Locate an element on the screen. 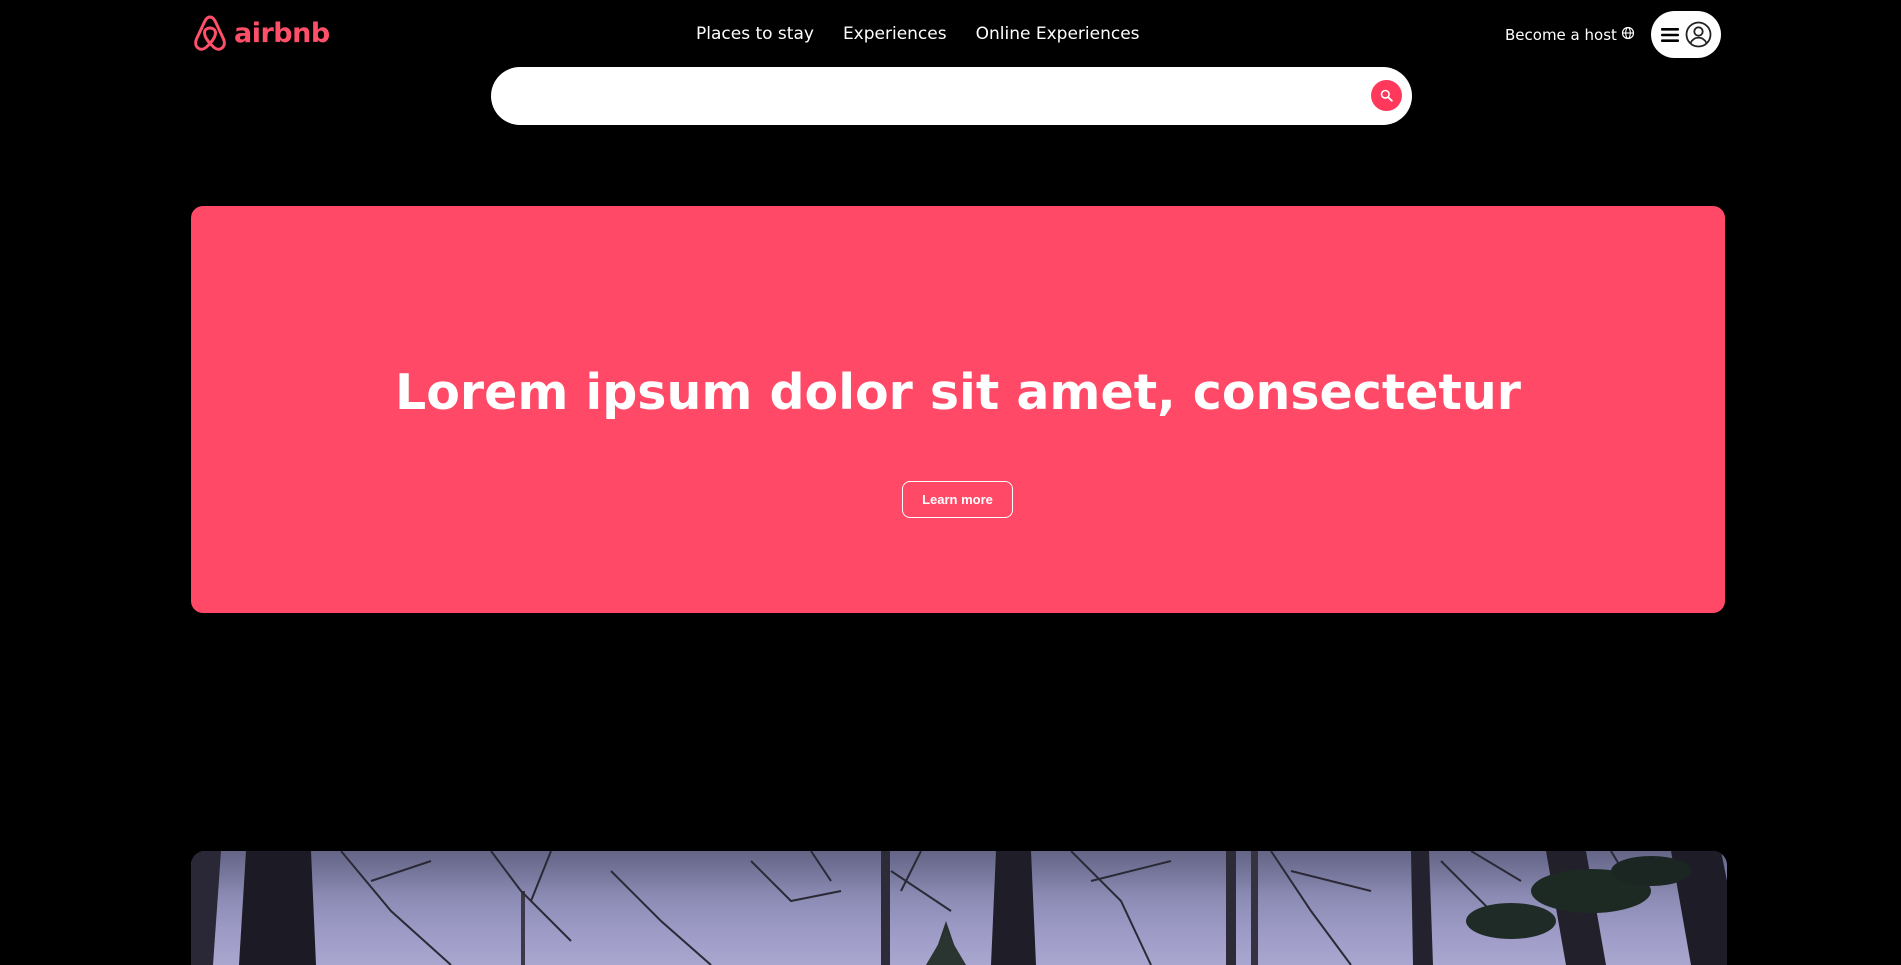 This screenshot has width=1901, height=965. search-button is located at coordinates (1386, 95).